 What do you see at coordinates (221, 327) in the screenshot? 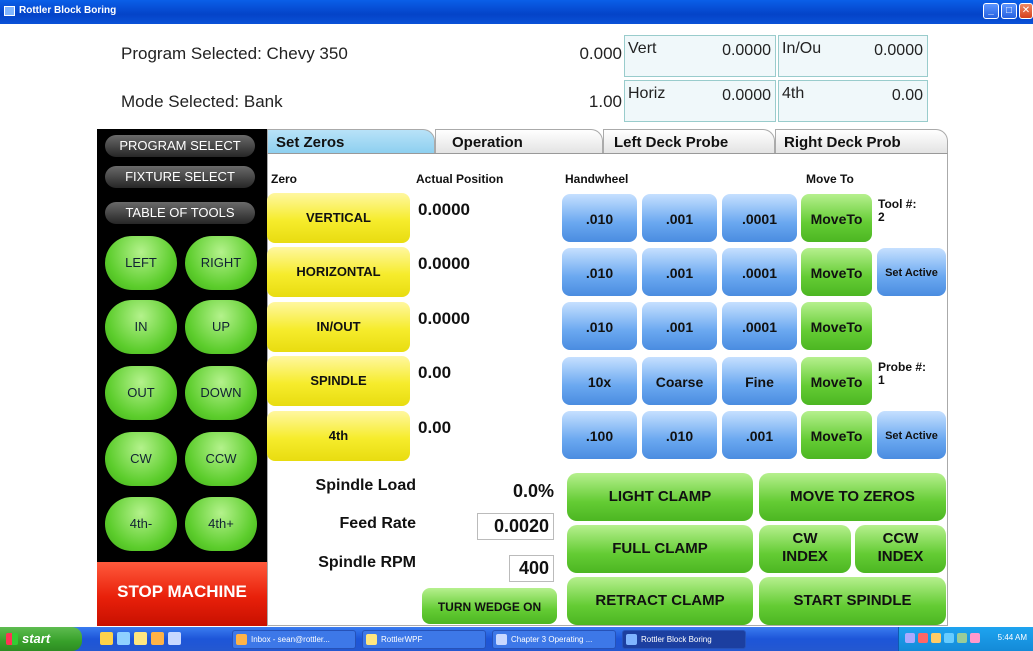
I see `jog-up-button: UP` at bounding box center [221, 327].